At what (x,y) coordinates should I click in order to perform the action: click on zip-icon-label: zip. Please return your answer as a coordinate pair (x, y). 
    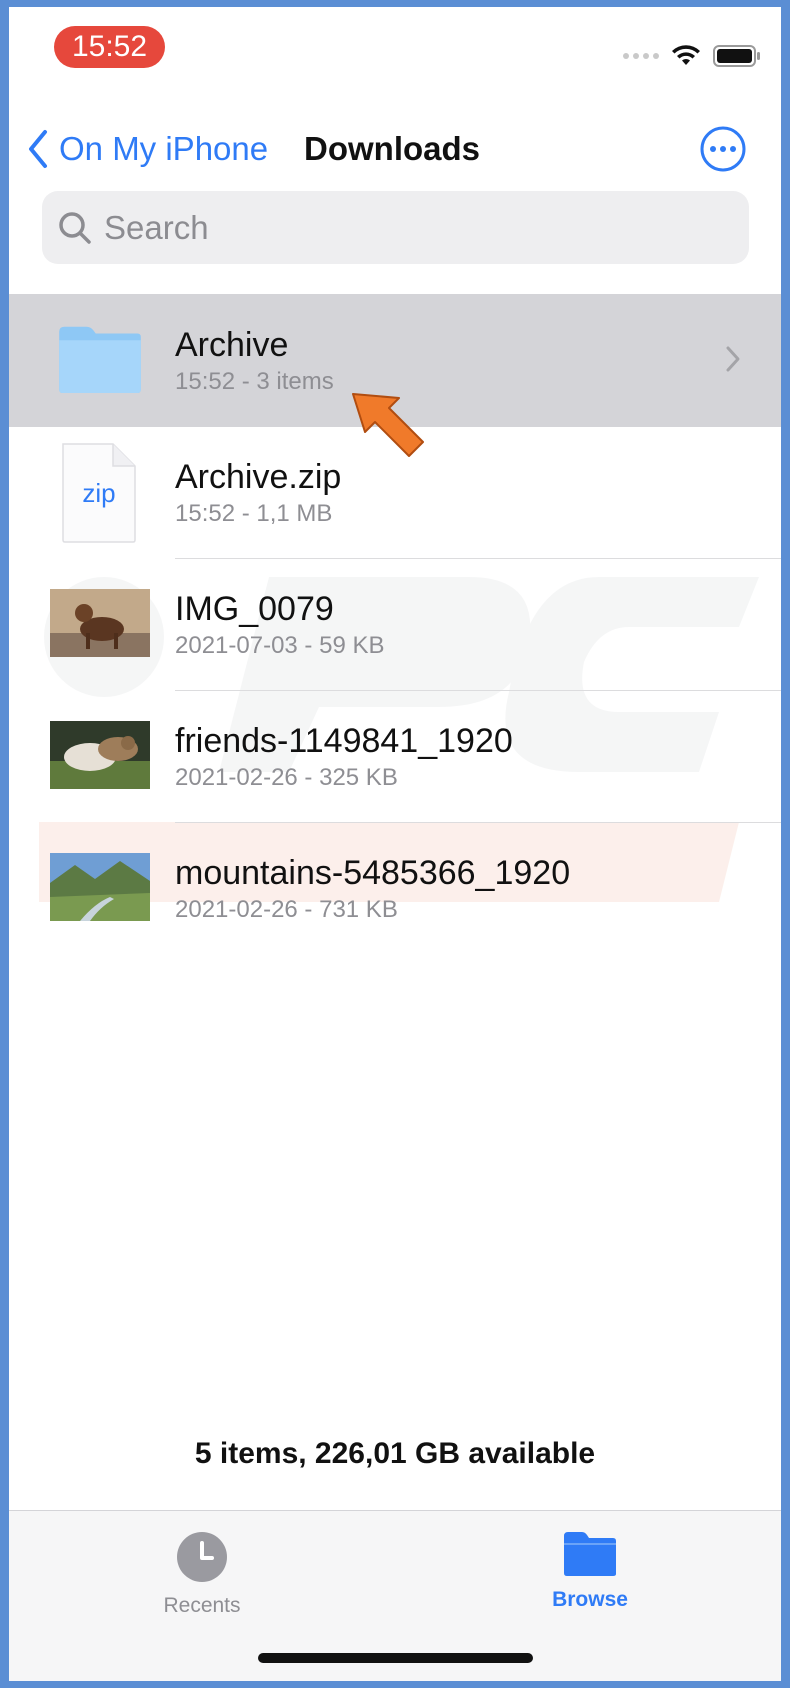
    Looking at the image, I should click on (98, 493).